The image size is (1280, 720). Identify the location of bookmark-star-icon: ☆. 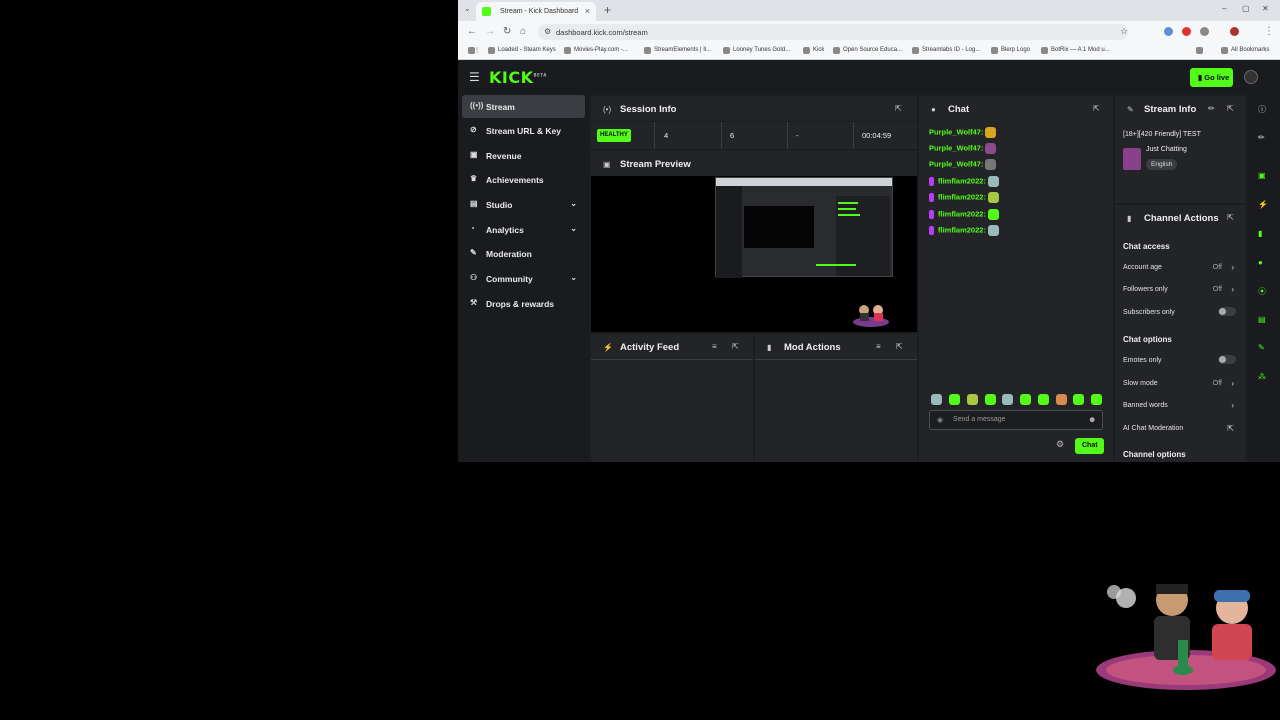
(1124, 31).